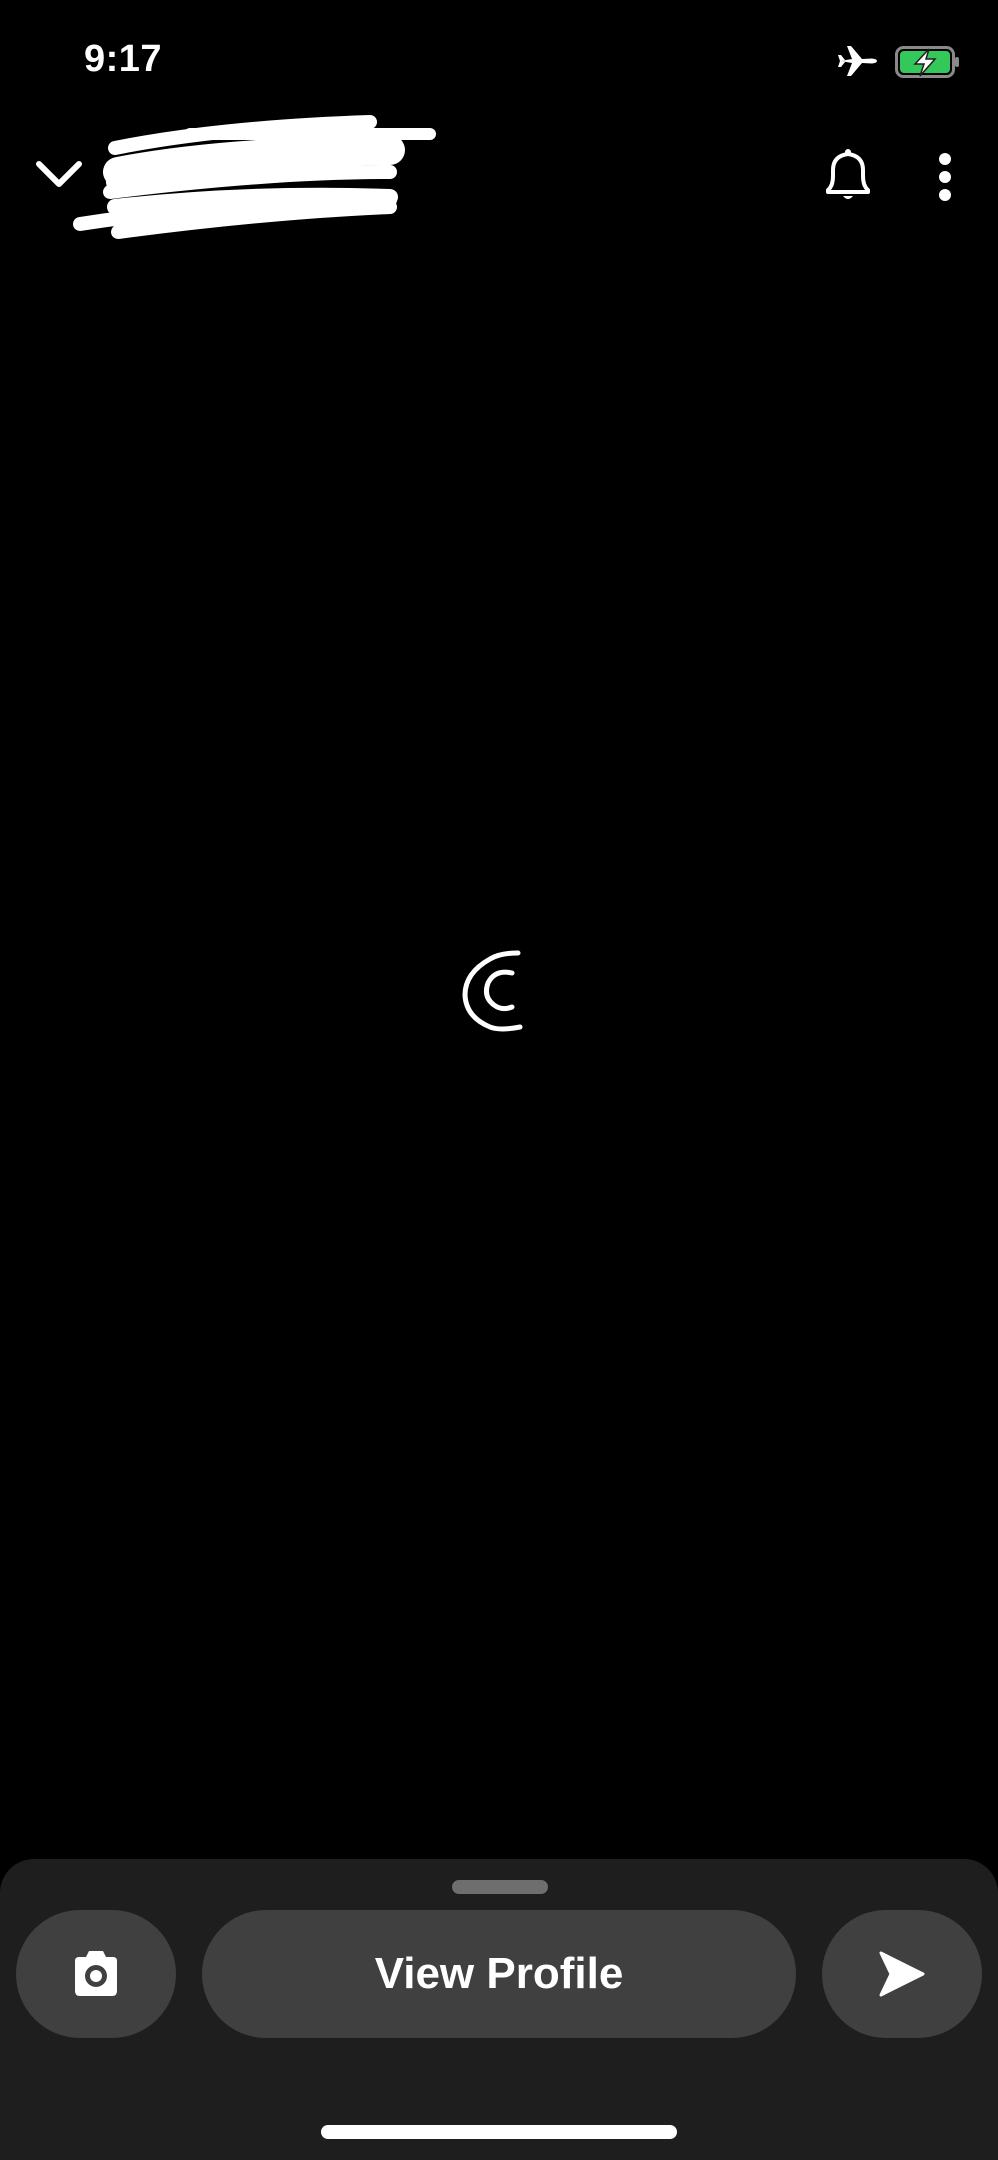 The height and width of the screenshot is (2160, 998). I want to click on more-vertical-icon, so click(945, 180).